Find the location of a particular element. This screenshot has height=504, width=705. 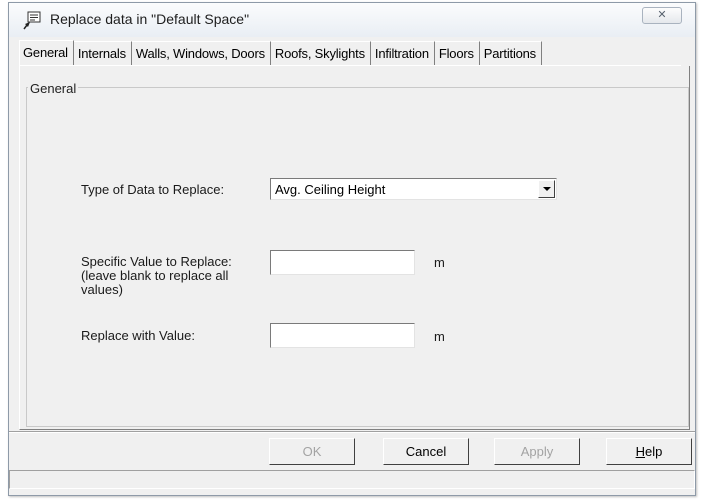

type-of-data-dropdown: Avg. Ceiling Height is located at coordinates (413, 189).